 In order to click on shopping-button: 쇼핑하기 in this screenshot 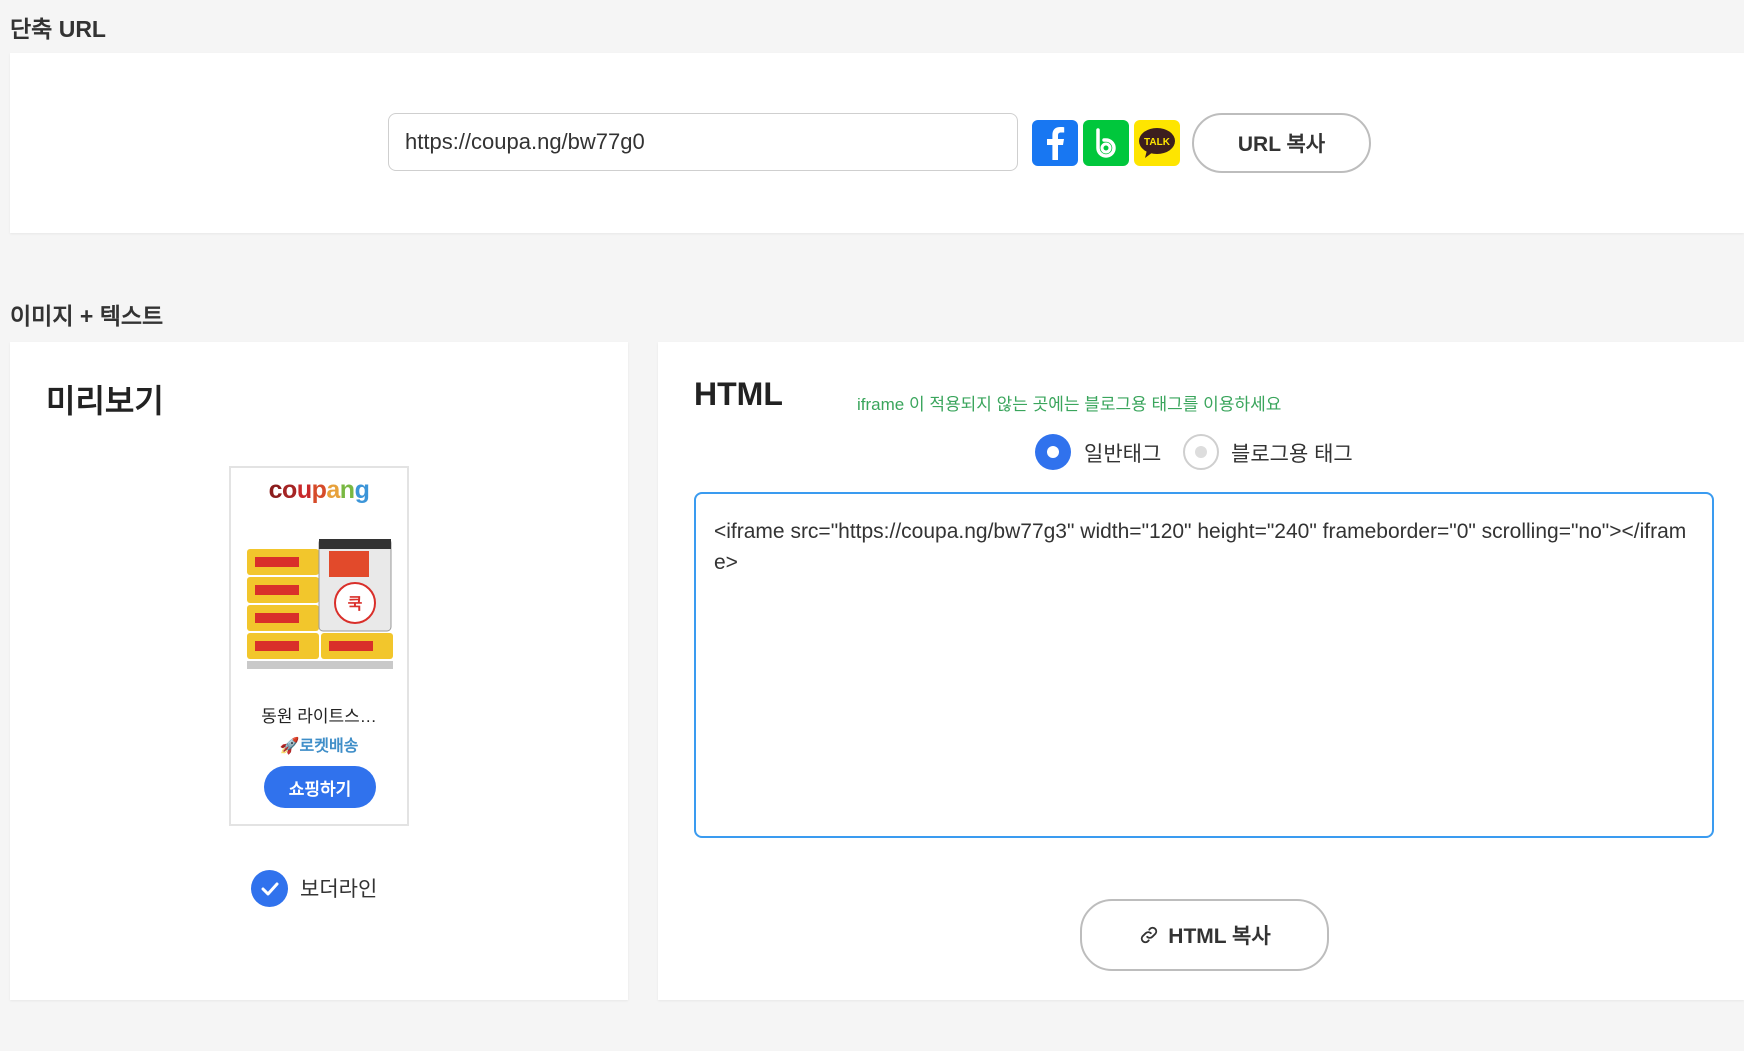, I will do `click(320, 787)`.